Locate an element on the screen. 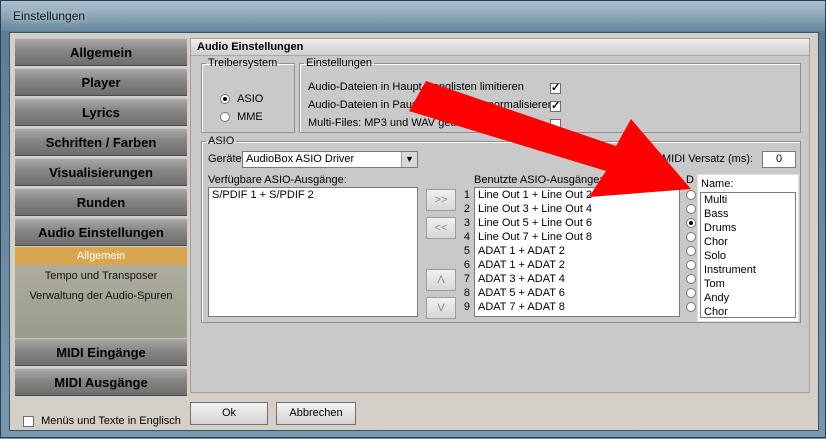 Image resolution: width=826 pixels, height=439 pixels. row-number: 9 is located at coordinates (466, 307).